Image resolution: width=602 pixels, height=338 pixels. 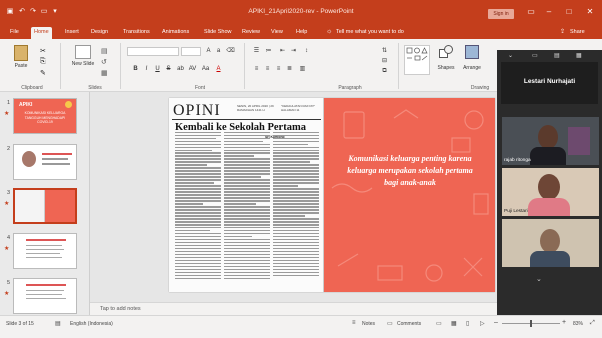 I want to click on align-right-icon: ≡, so click(x=278, y=69).